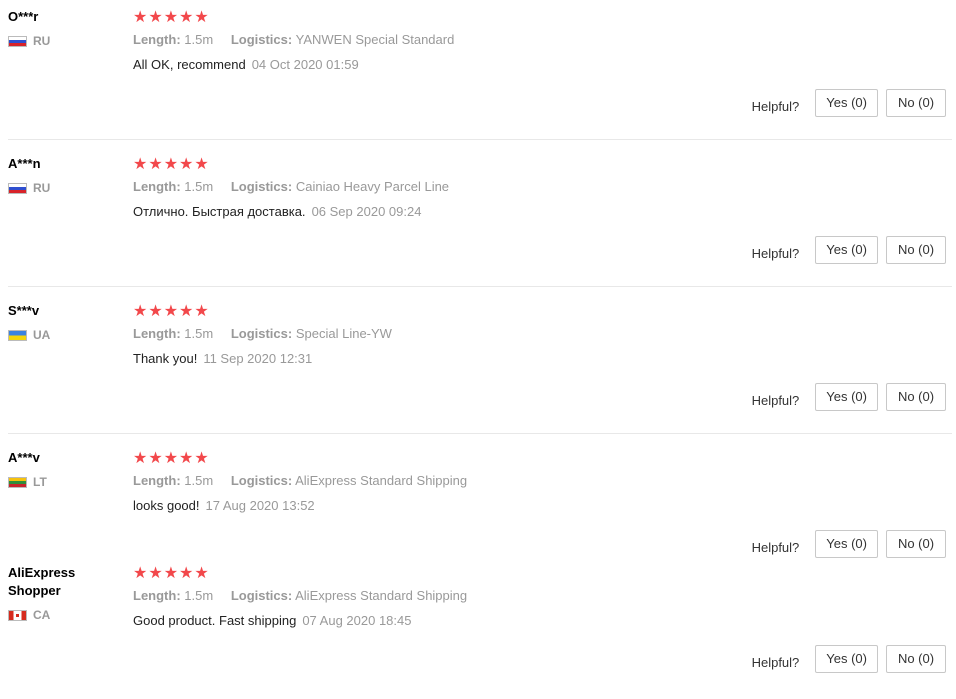 The height and width of the screenshot is (699, 956). What do you see at coordinates (305, 64) in the screenshot?
I see `review-date: 04 Oct 2020 01:59` at bounding box center [305, 64].